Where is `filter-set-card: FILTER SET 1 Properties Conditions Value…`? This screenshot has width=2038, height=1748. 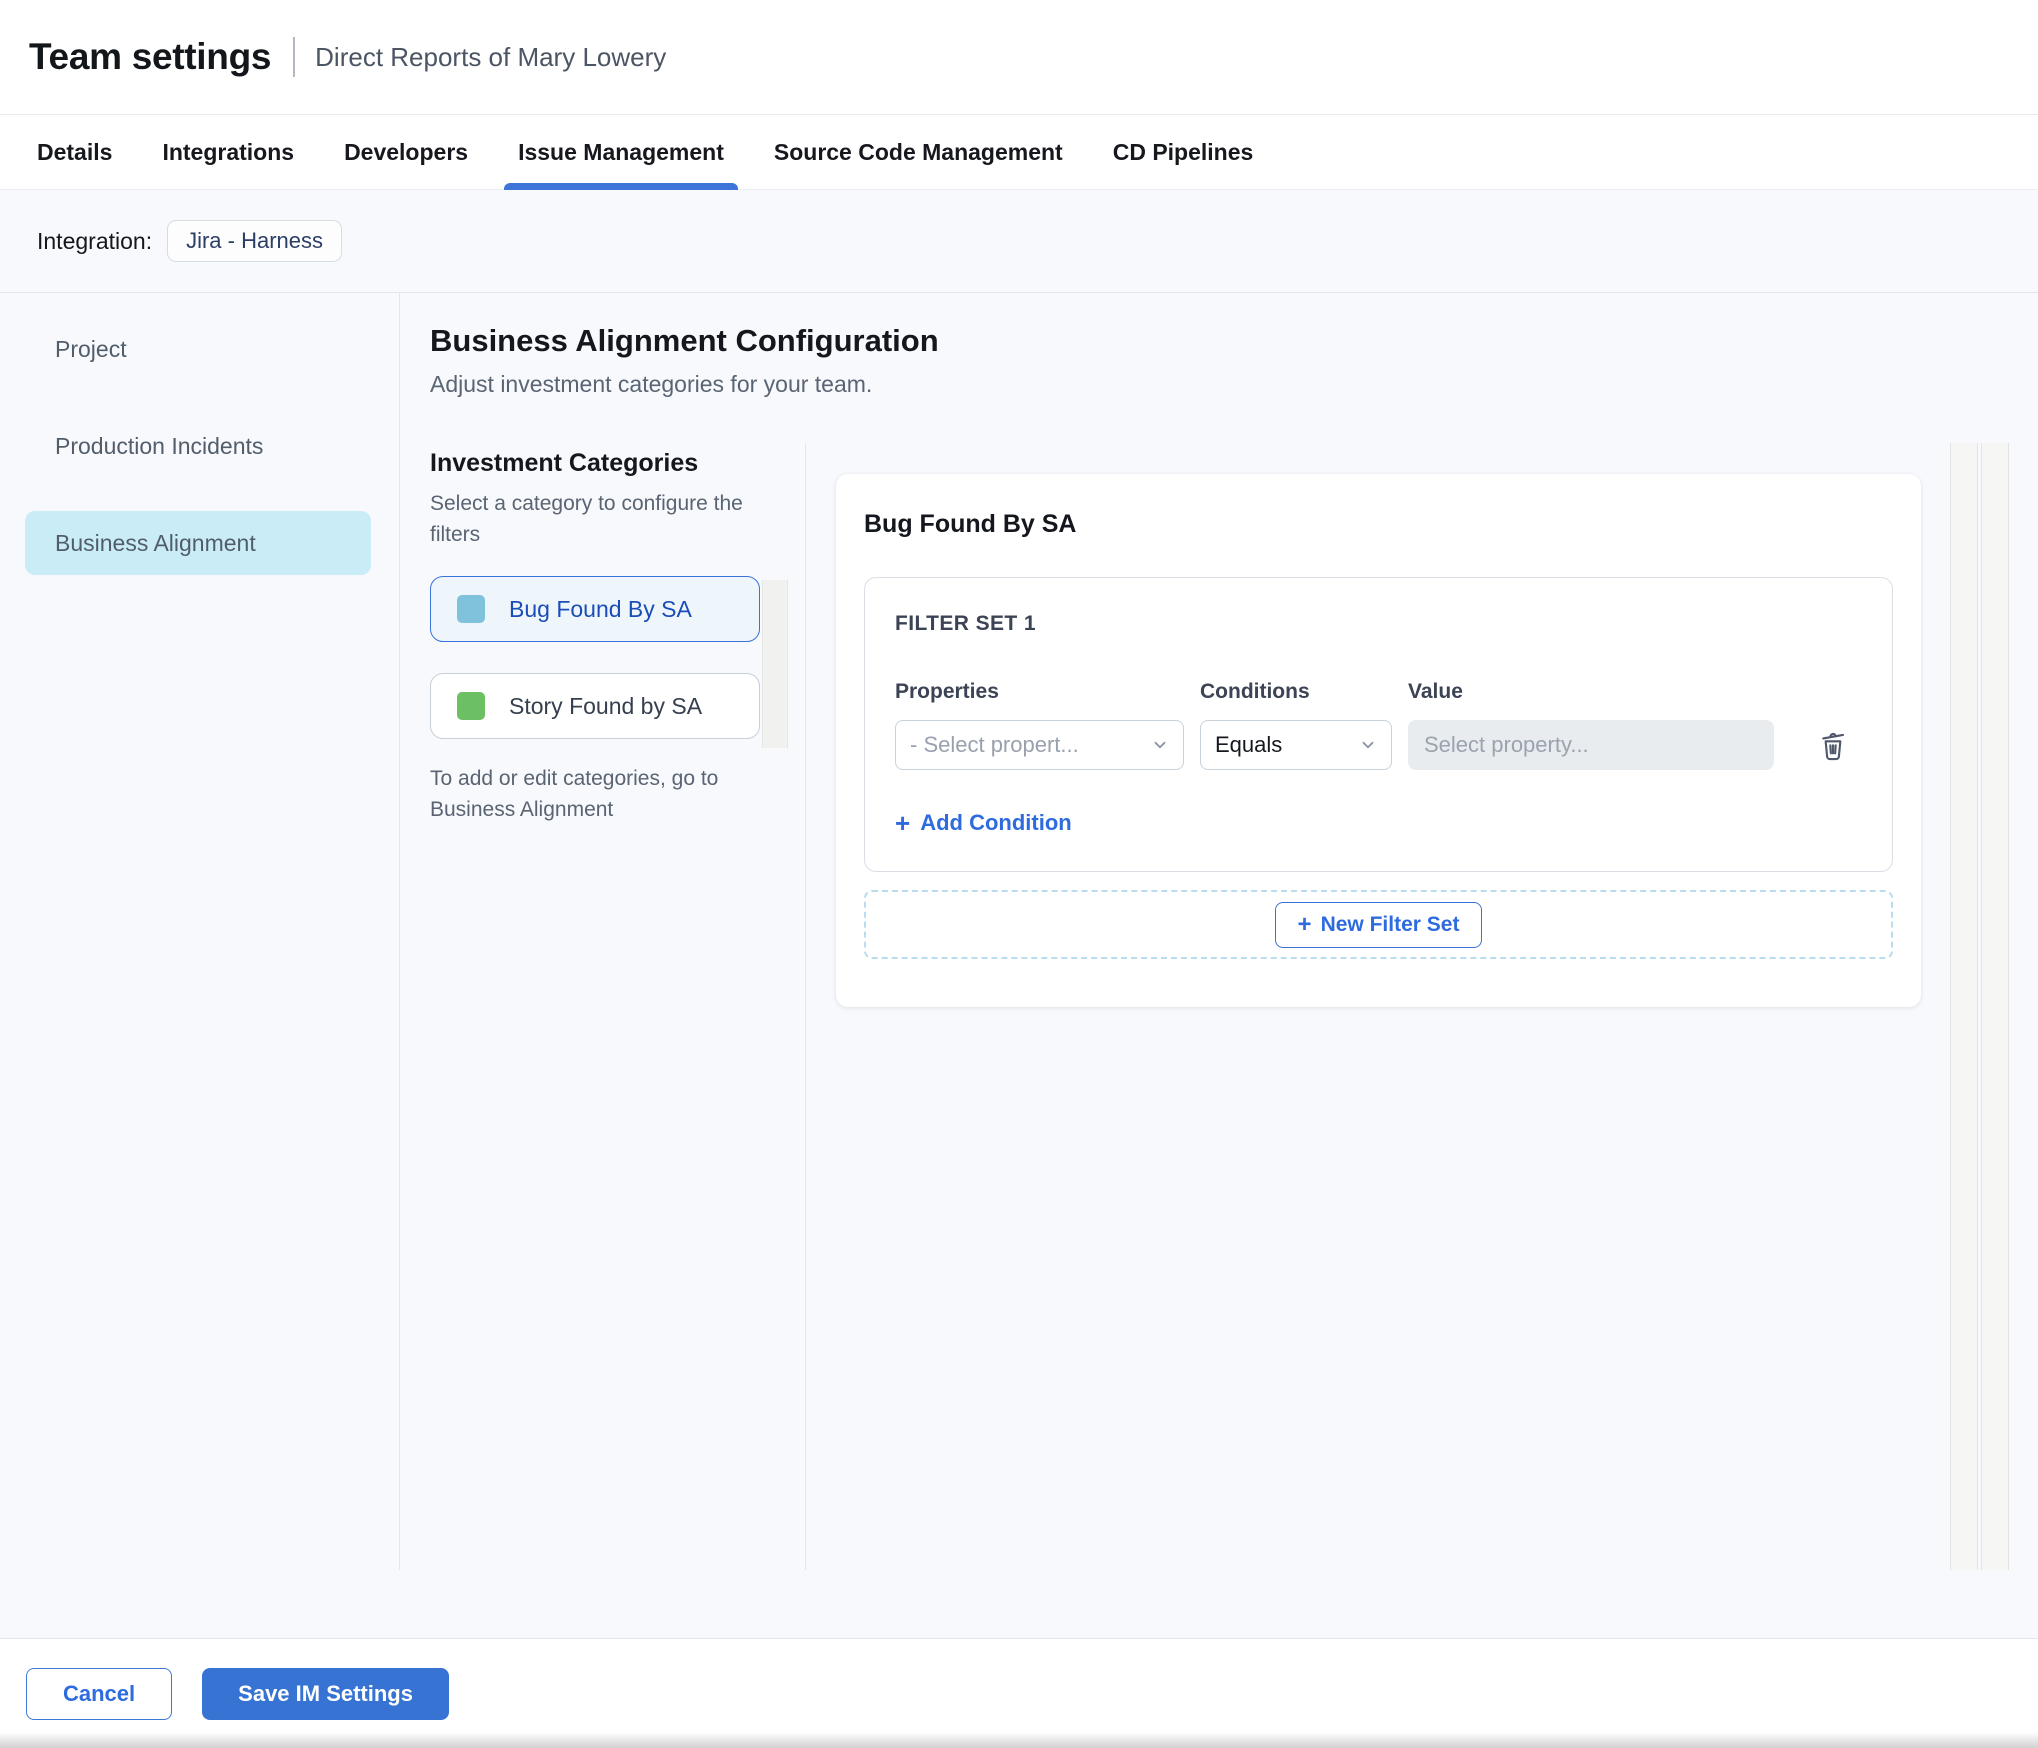 filter-set-card: FILTER SET 1 Properties Conditions Value… is located at coordinates (1378, 724).